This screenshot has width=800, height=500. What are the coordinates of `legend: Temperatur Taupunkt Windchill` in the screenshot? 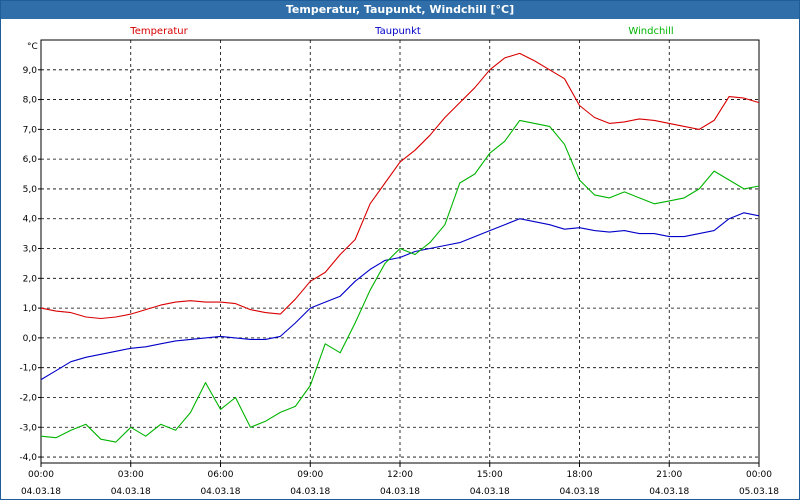 It's located at (401, 31).